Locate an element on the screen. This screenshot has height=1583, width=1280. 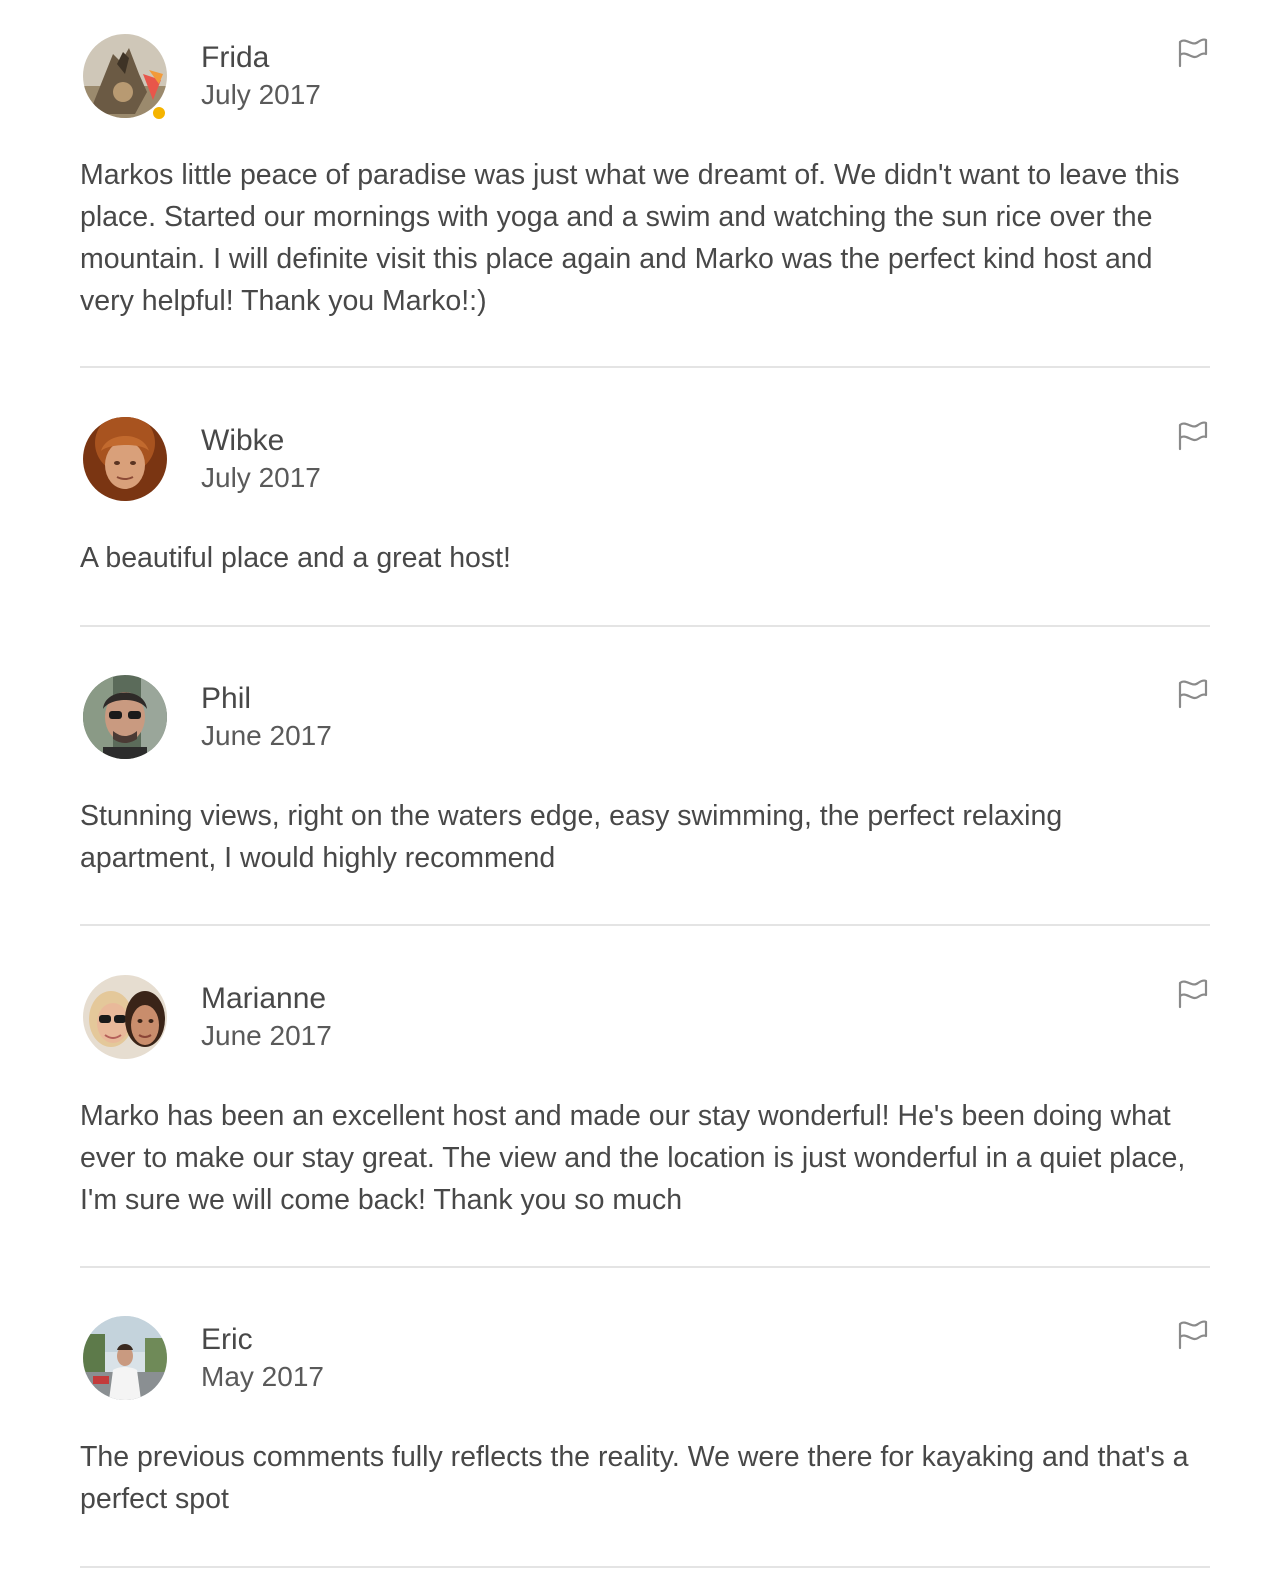
reviewer-name: Eric is located at coordinates (227, 1340).